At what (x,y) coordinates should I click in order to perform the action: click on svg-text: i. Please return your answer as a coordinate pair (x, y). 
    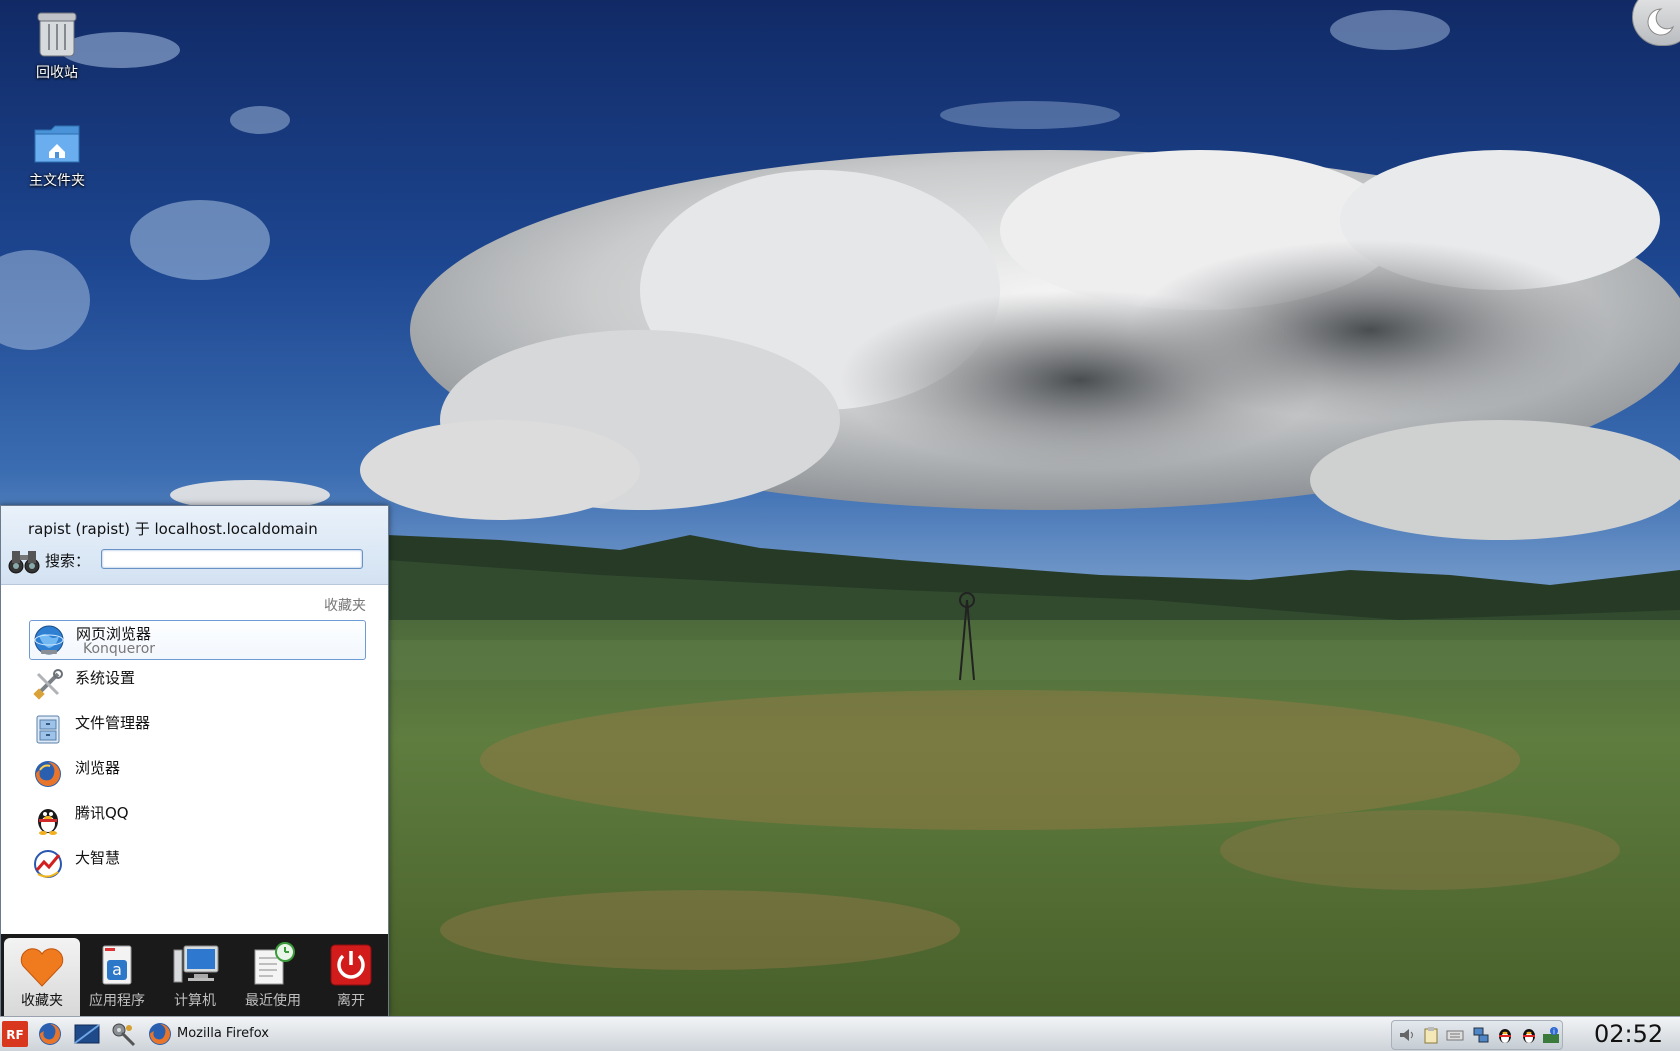
    Looking at the image, I should click on (1554, 1032).